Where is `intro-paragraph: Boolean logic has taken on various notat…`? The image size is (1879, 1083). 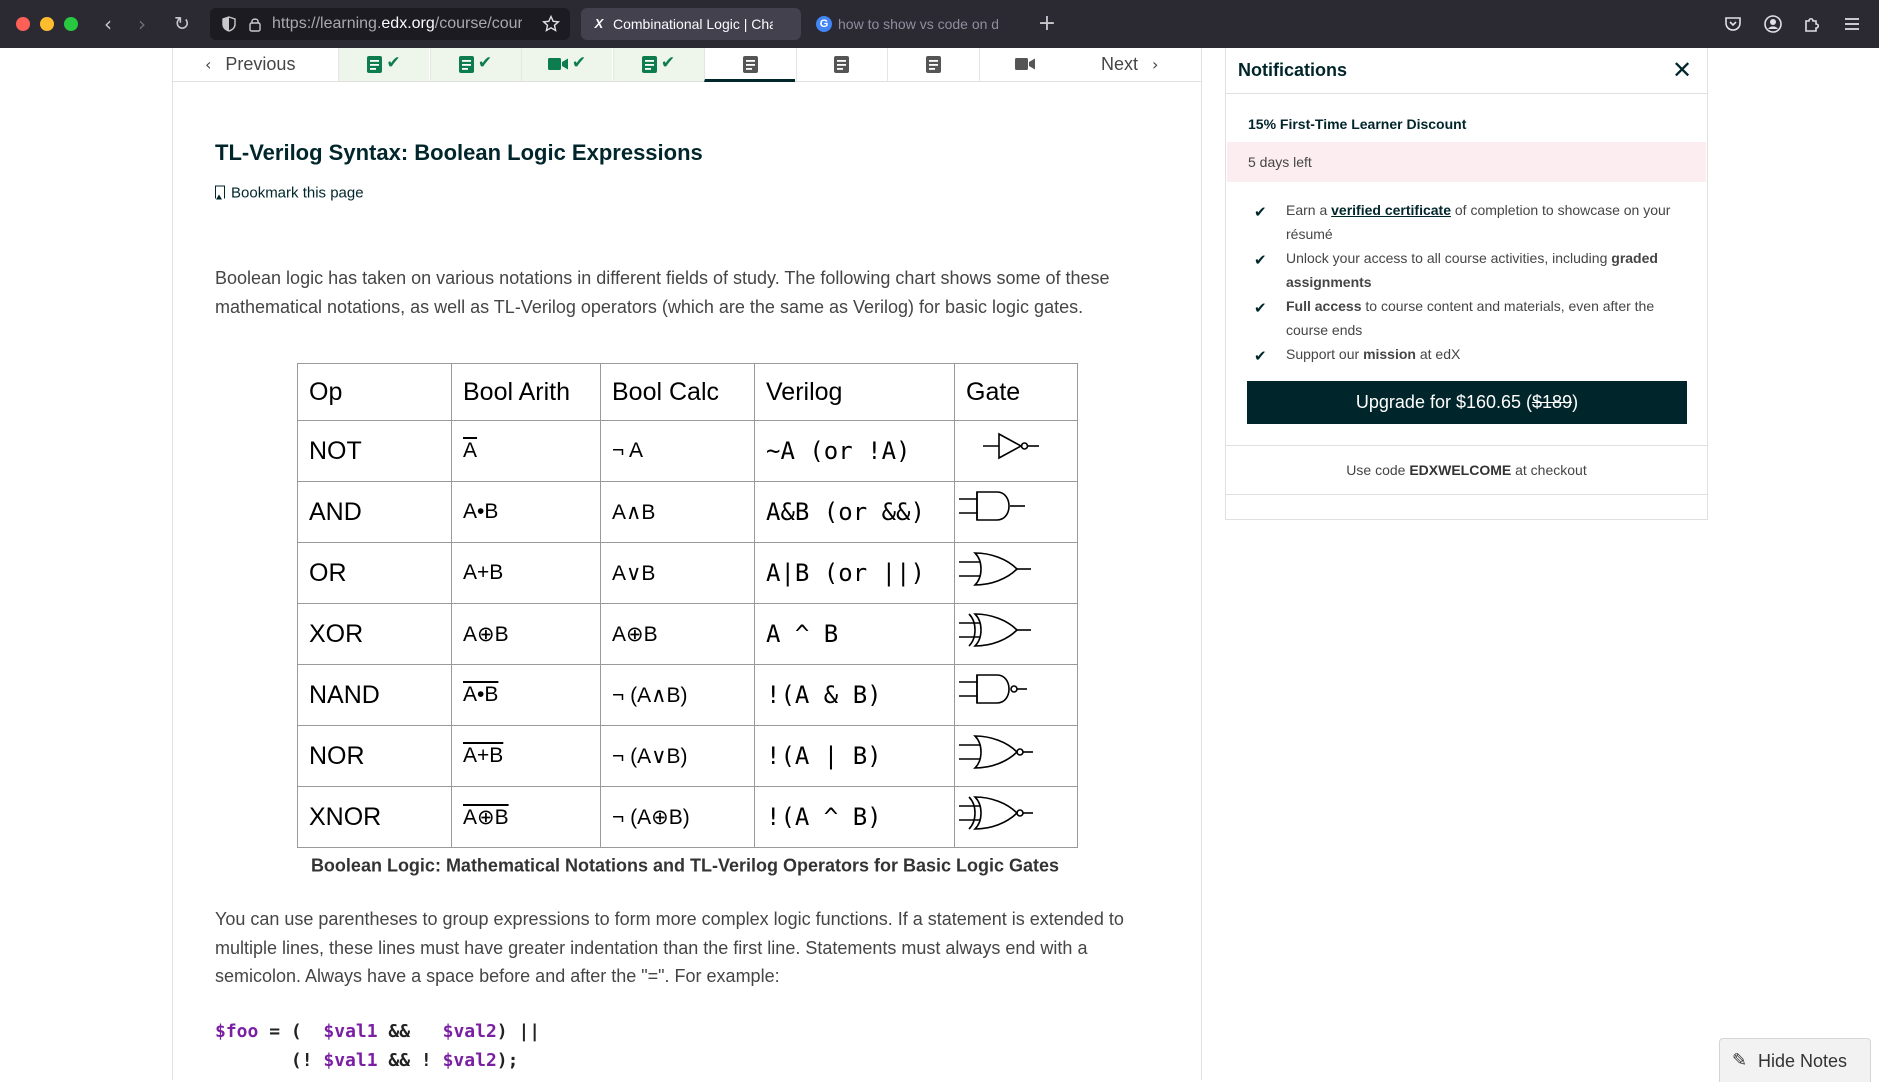 intro-paragraph: Boolean logic has taken on various notat… is located at coordinates (662, 292).